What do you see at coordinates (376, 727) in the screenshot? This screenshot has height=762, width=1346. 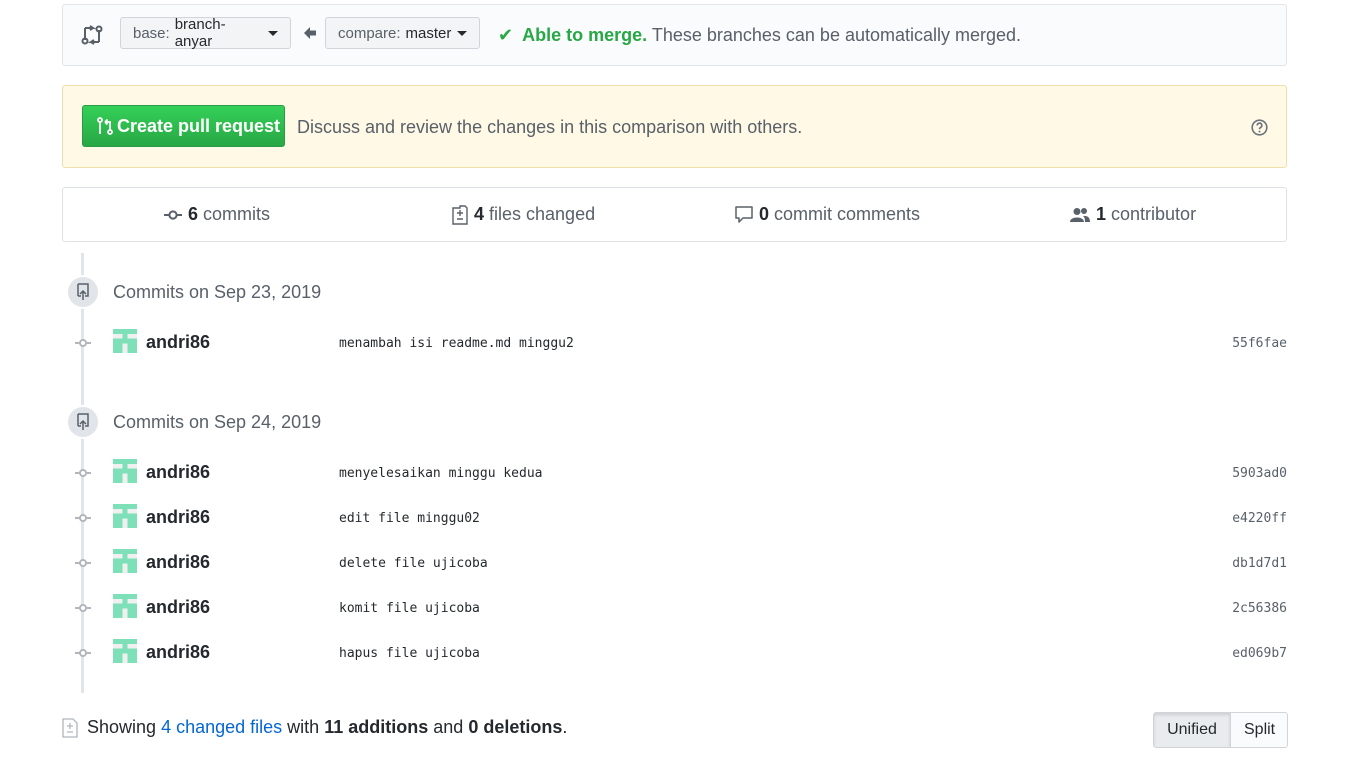 I see `additions-count: 11 additions` at bounding box center [376, 727].